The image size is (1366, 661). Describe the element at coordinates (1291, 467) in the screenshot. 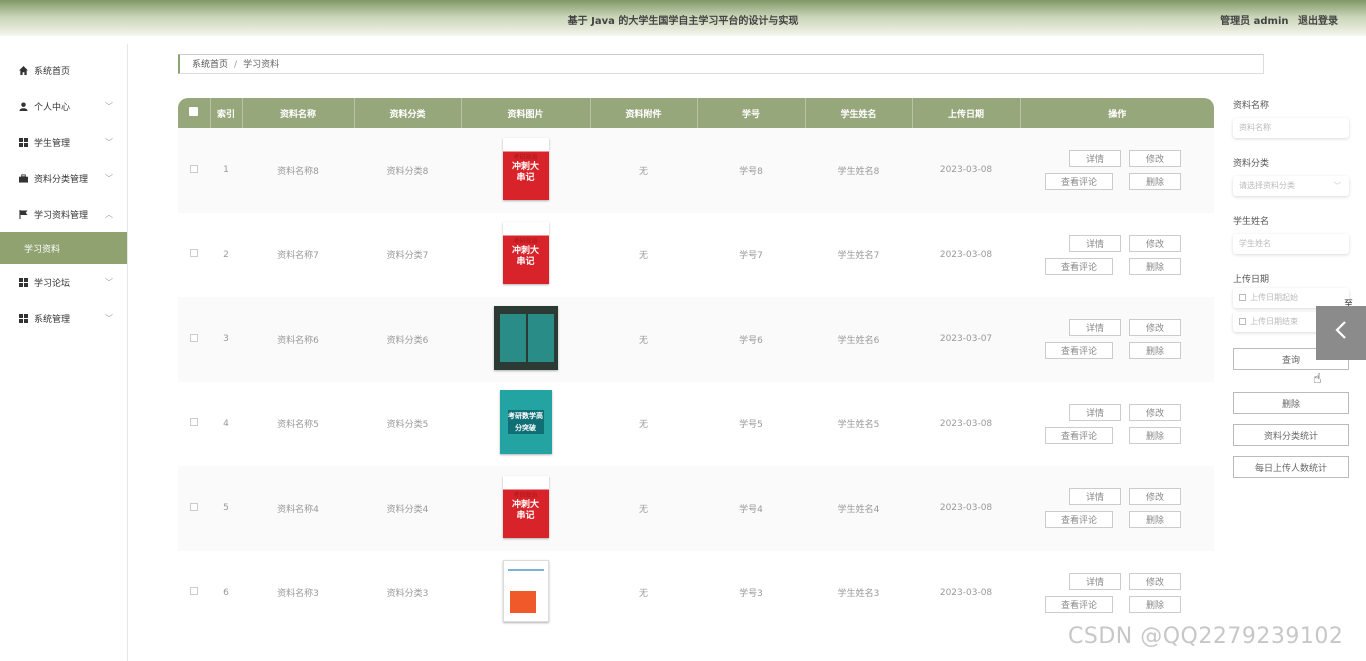

I see `daily-stats-button: 每日上传人数统计` at that location.